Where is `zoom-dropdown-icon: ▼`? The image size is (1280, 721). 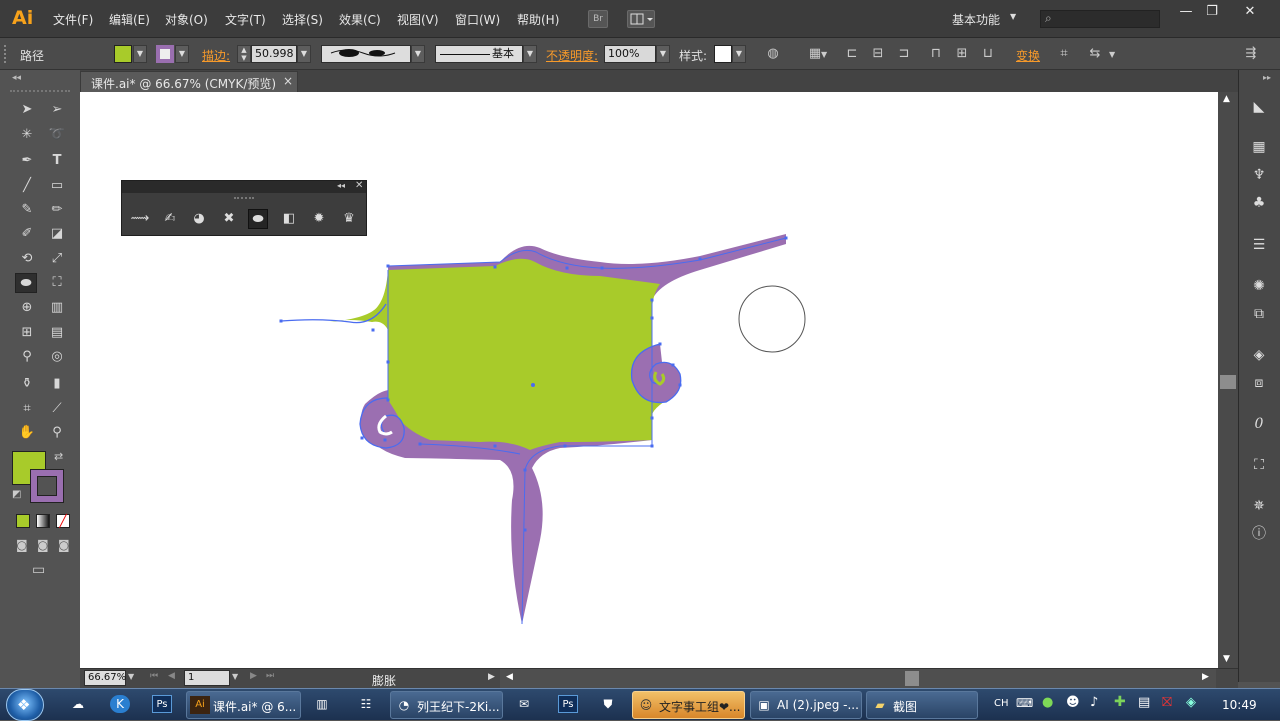 zoom-dropdown-icon: ▼ is located at coordinates (131, 676).